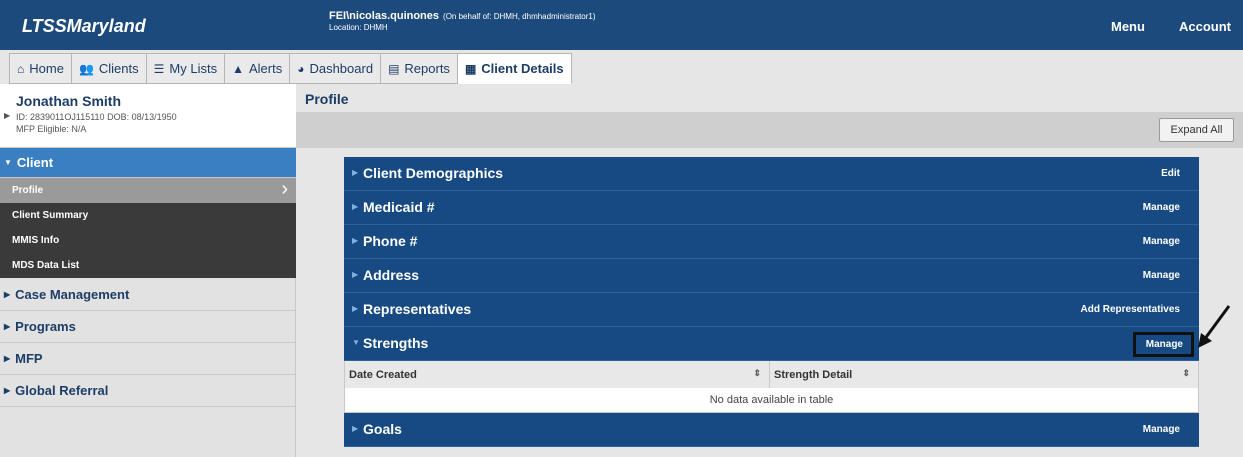 Image resolution: width=1243 pixels, height=457 pixels. Describe the element at coordinates (771, 400) in the screenshot. I see `strengths-table-empty: No data available in table` at that location.